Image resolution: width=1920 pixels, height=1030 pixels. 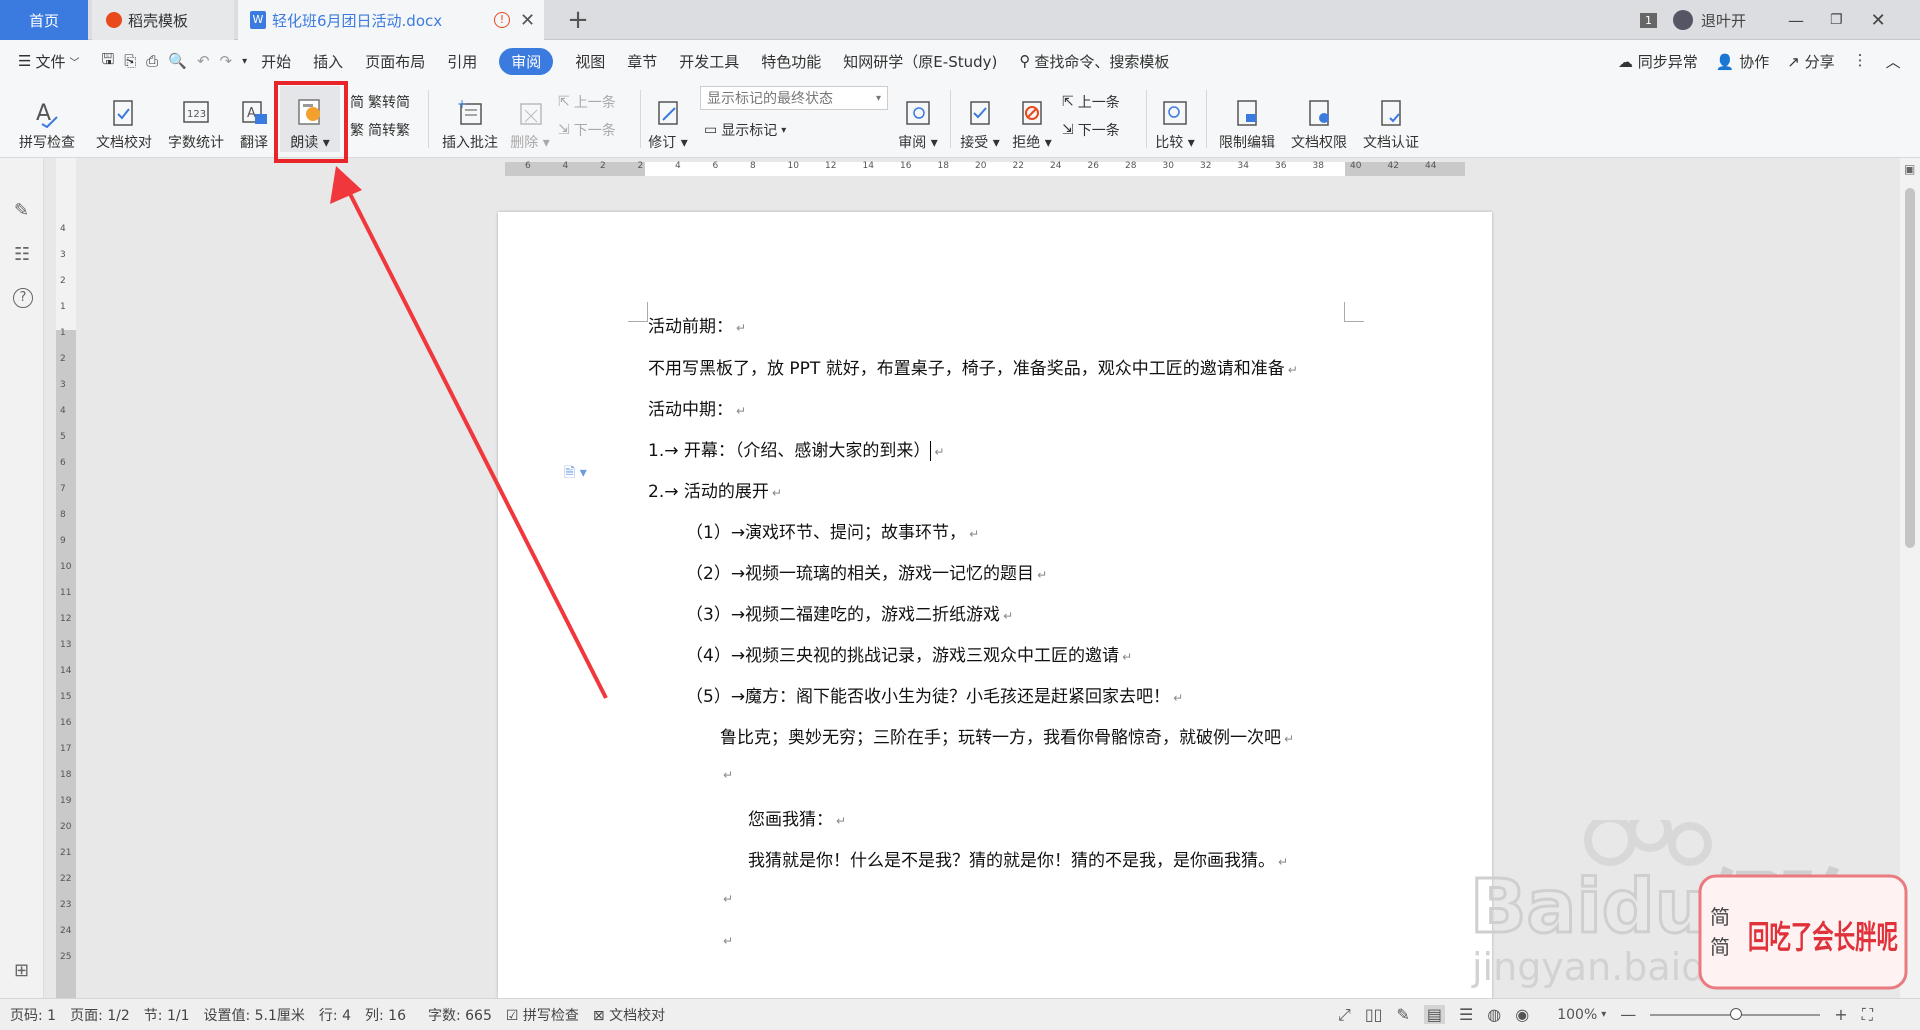 What do you see at coordinates (1402, 1014) in the screenshot?
I see `edit-mode-icon: ✎` at bounding box center [1402, 1014].